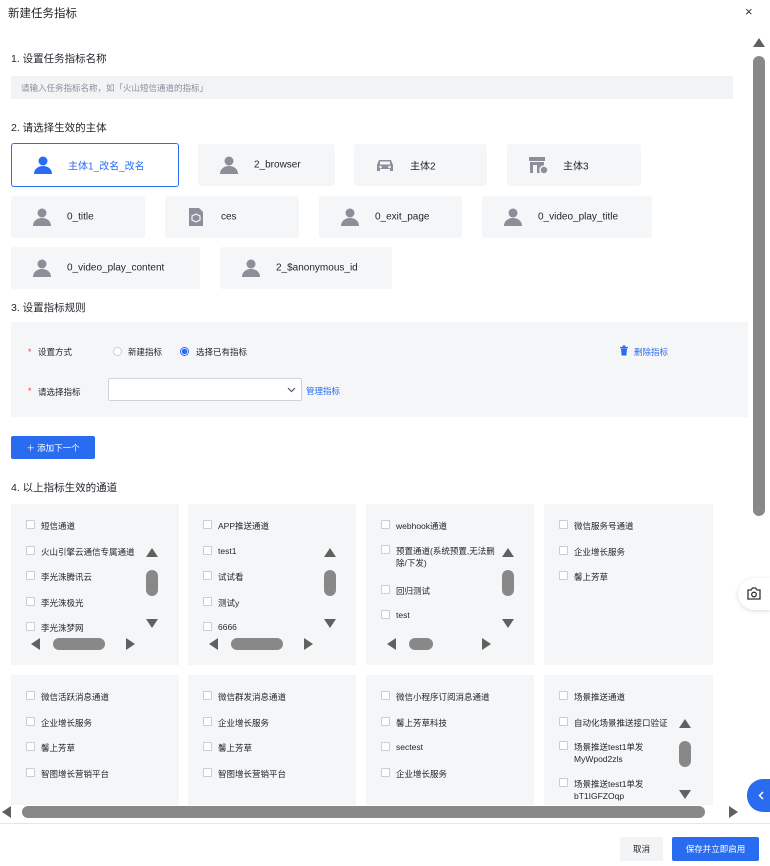 Image resolution: width=770 pixels, height=866 pixels. I want to click on channel-checkbox-item: 场景推送test1单发MyWpod2zls, so click(621, 754).